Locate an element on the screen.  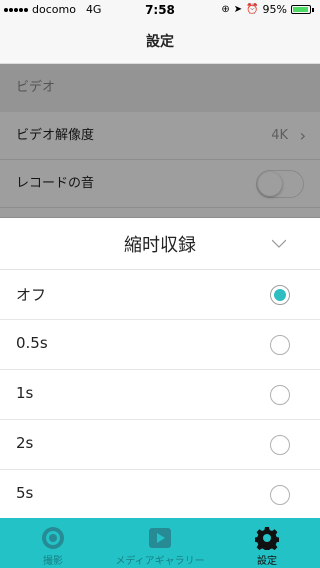
nav-bar: 設定 is located at coordinates (160, 42).